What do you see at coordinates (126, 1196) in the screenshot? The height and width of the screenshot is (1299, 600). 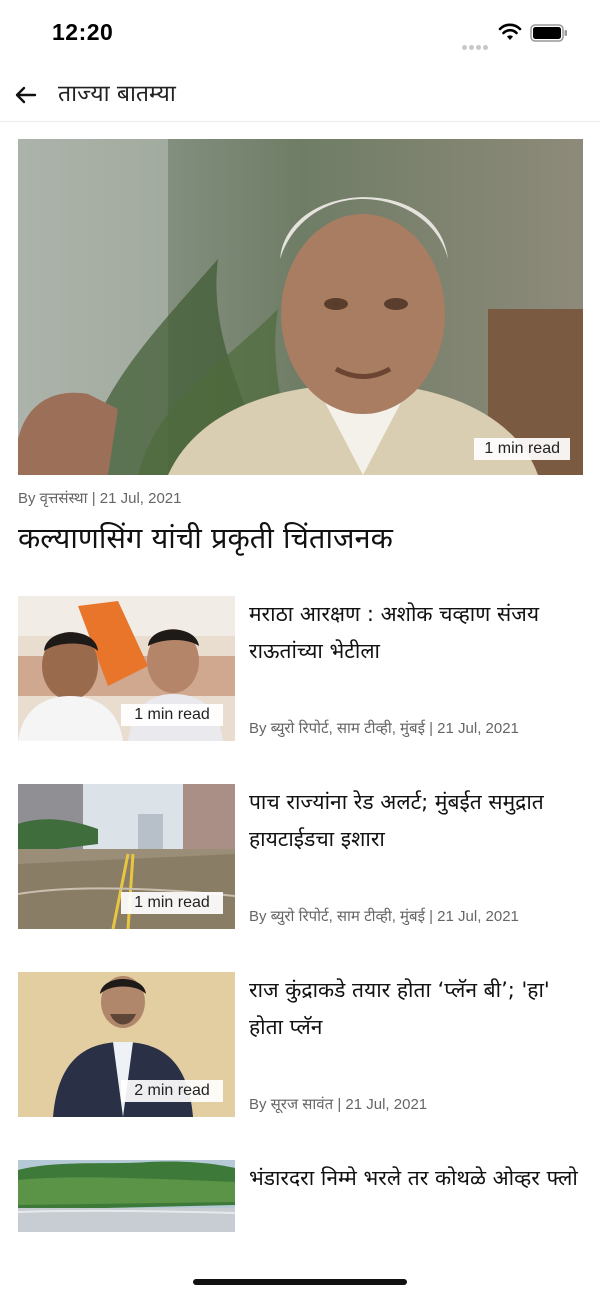 I see `article-thumbnail` at bounding box center [126, 1196].